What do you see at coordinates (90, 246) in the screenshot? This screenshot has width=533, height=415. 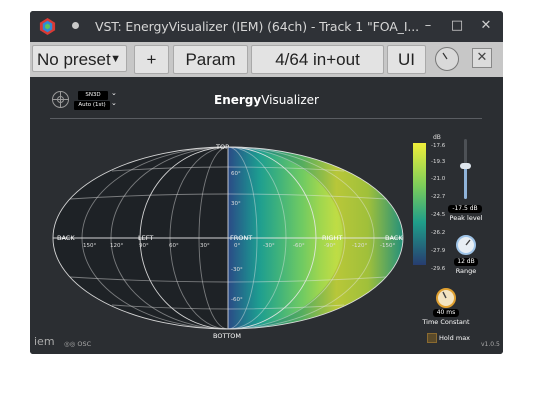 I see `azimuth-tick: 150°` at bounding box center [90, 246].